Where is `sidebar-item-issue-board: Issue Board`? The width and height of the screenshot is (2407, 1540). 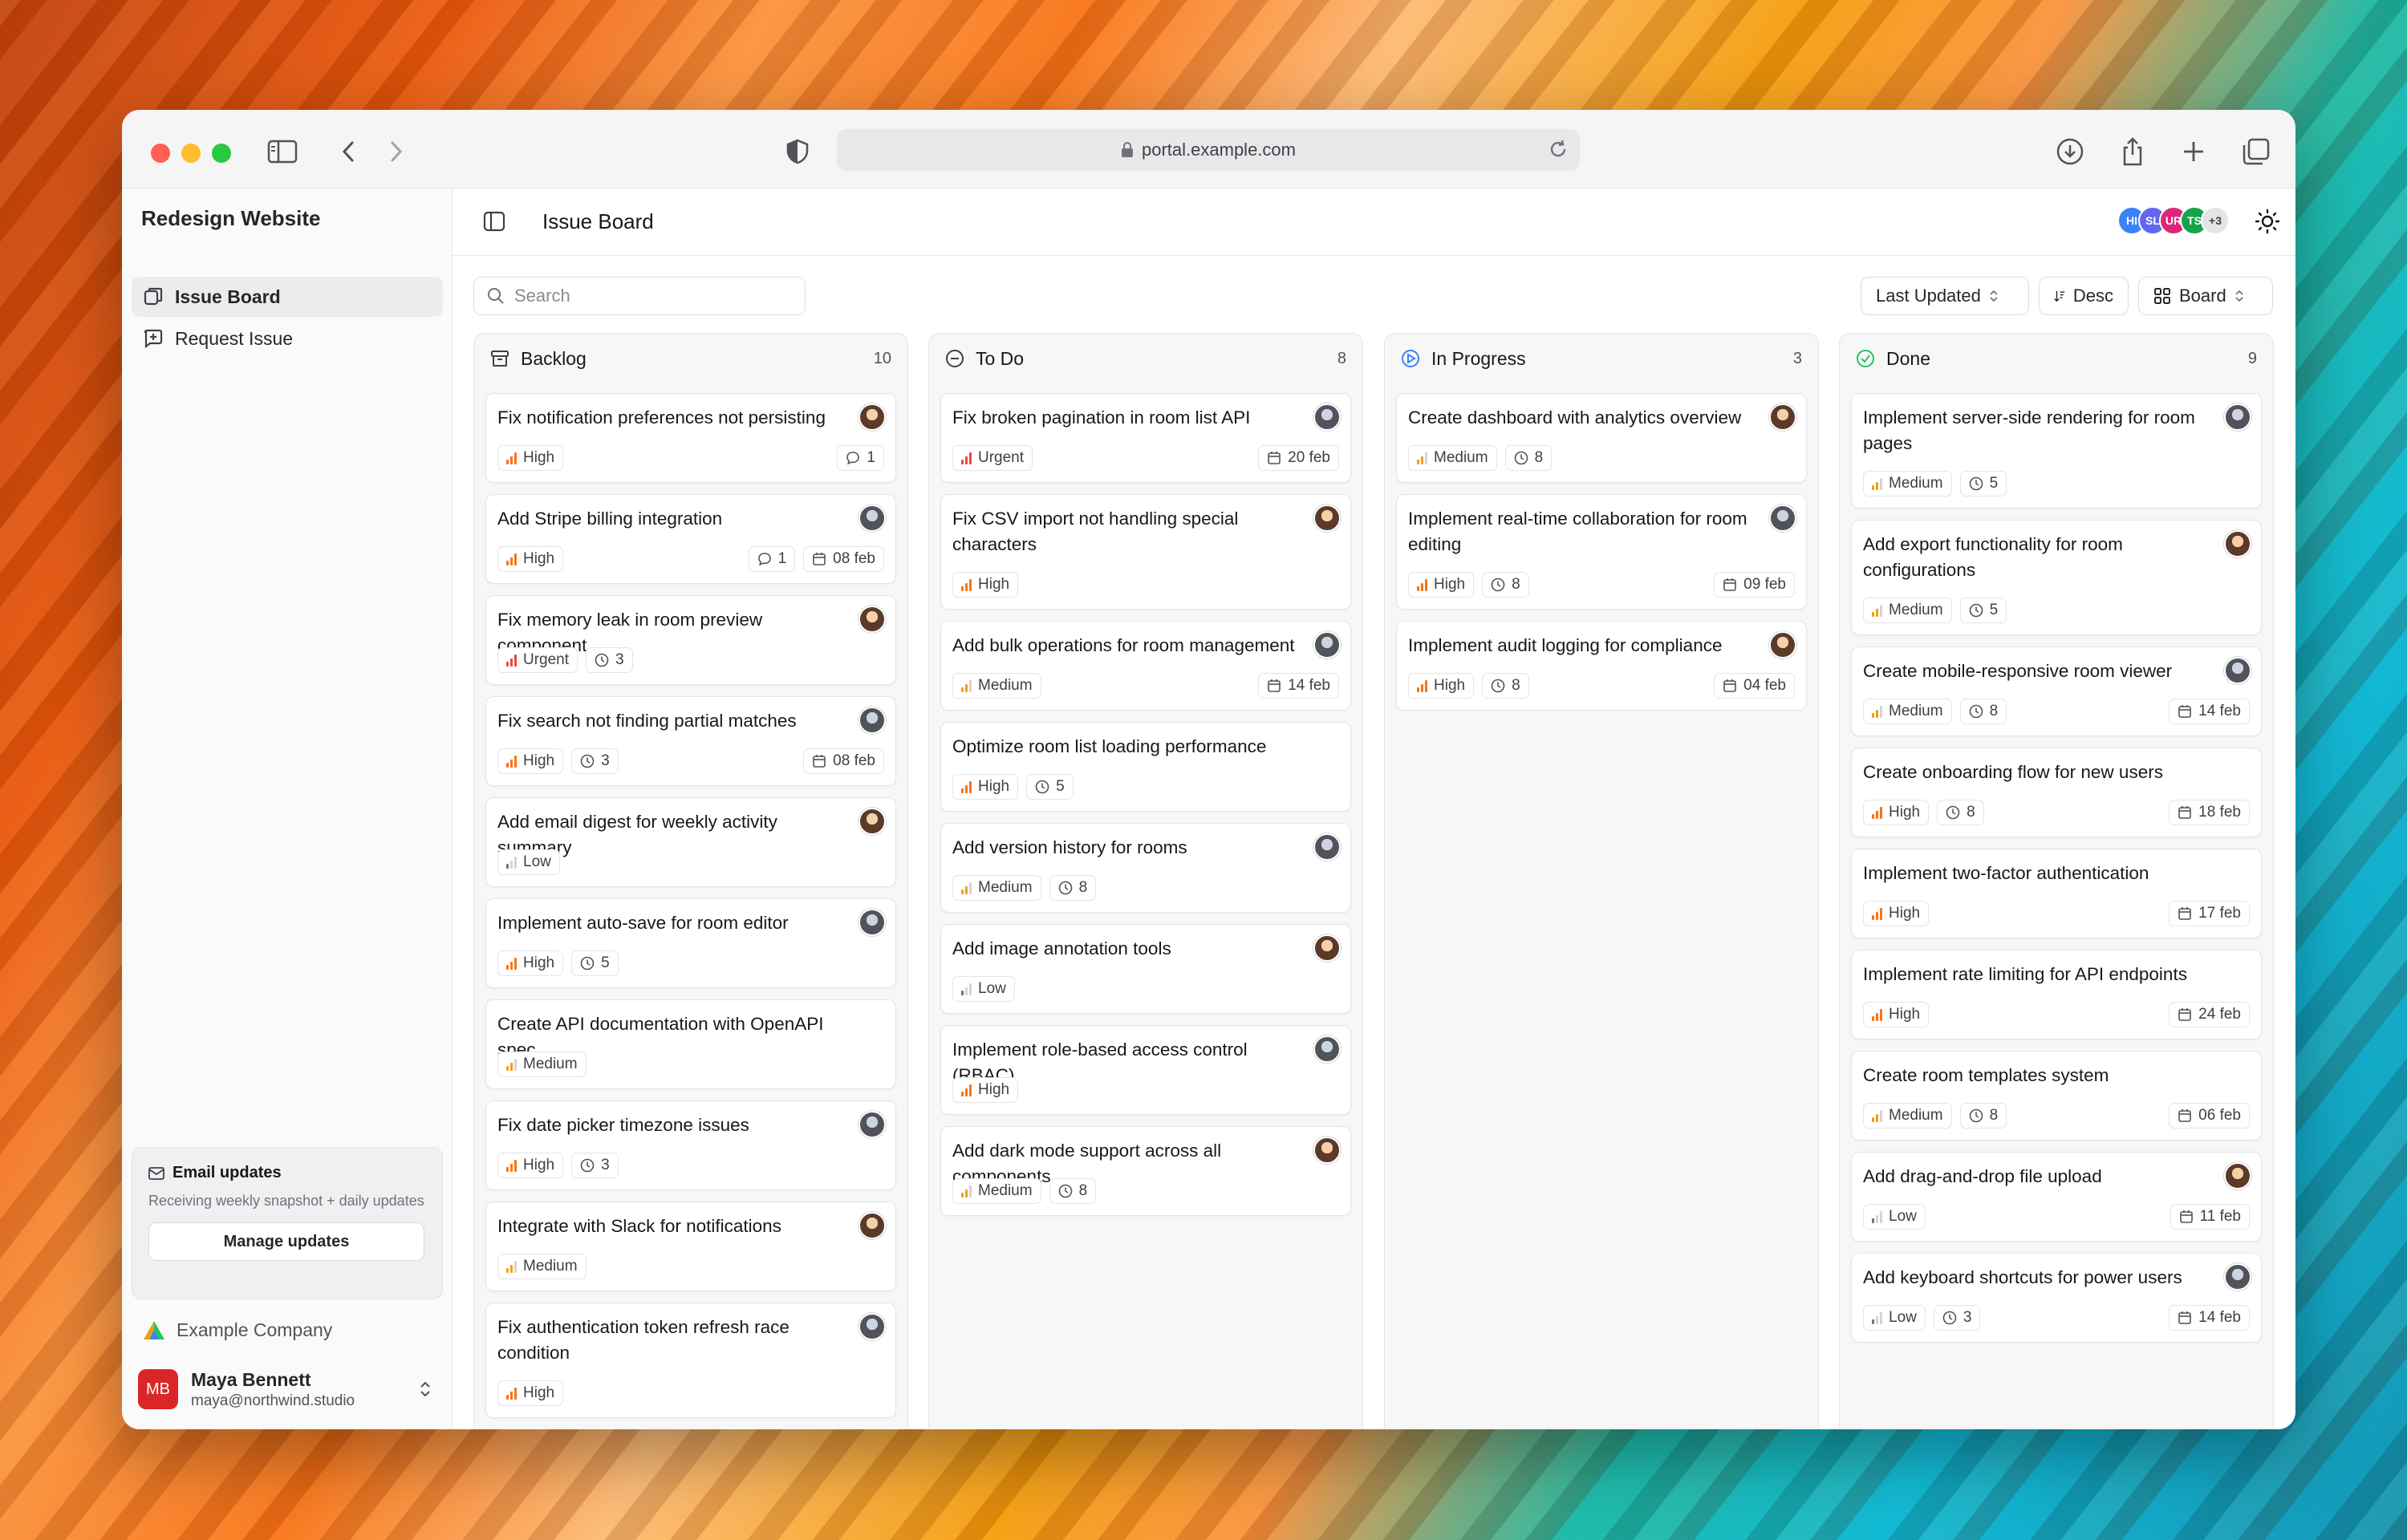
sidebar-item-issue-board: Issue Board is located at coordinates (287, 297).